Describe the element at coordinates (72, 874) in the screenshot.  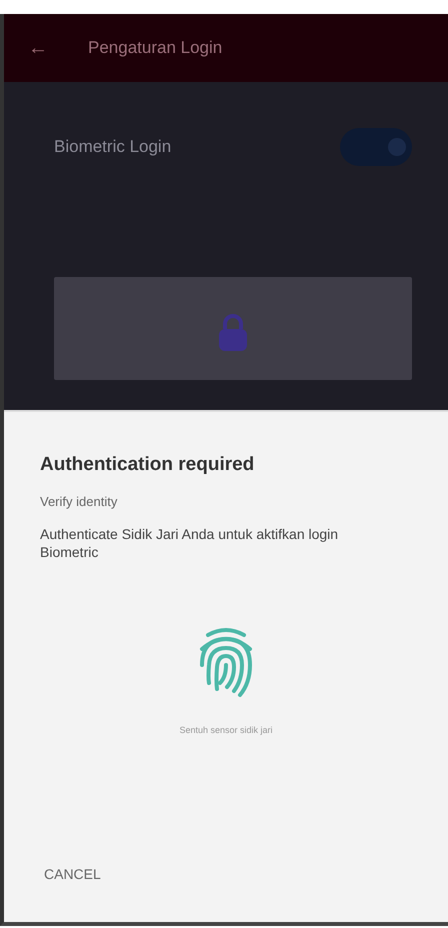
I see `cancel-button: CANCEL` at that location.